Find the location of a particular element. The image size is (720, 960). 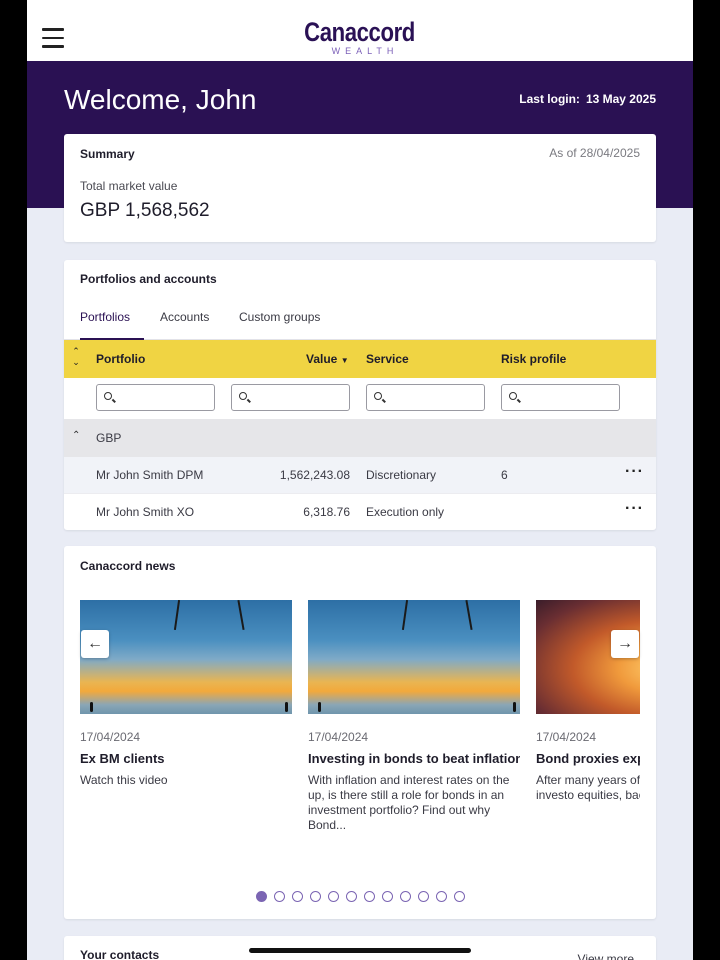

column-portfolio: Portfolio is located at coordinates (120, 359).